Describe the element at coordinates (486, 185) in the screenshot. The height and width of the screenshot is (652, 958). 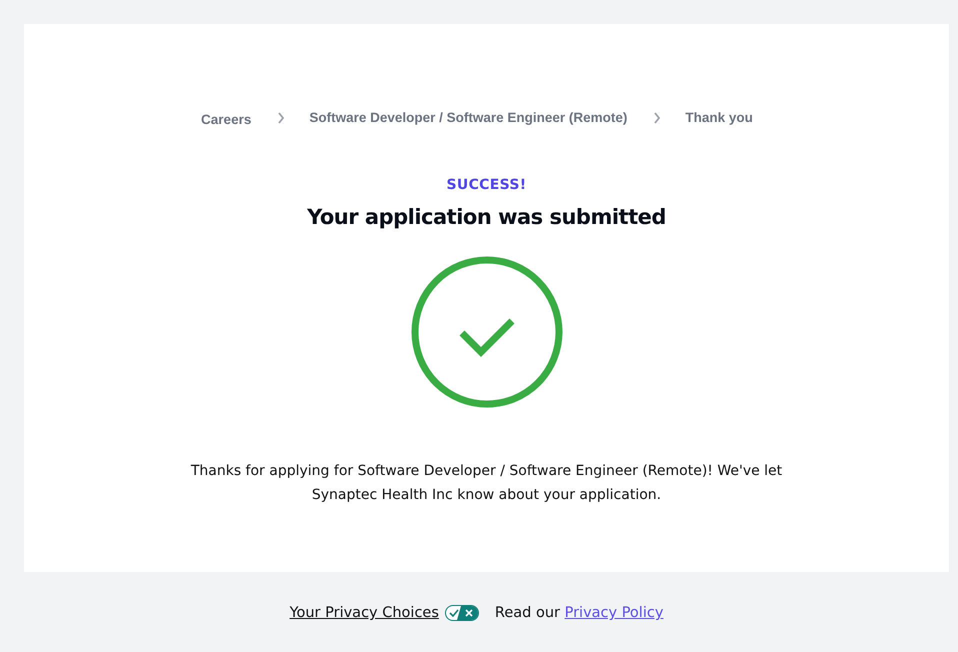
I see `success-label: SUCCESS!` at that location.